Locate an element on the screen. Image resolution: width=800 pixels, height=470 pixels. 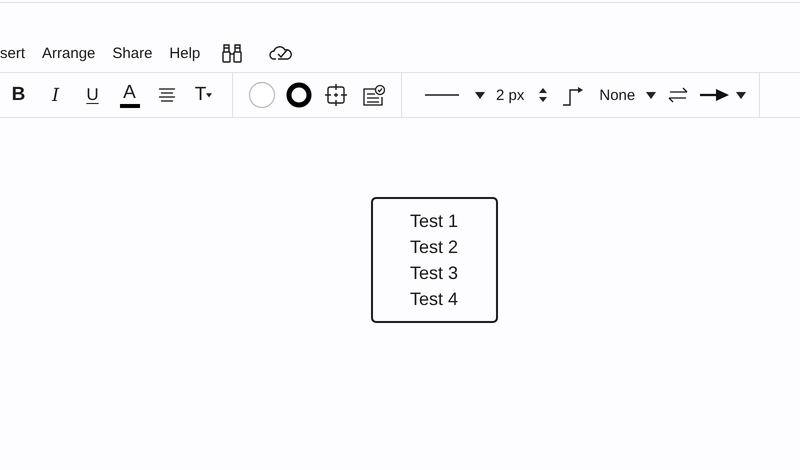
line-style-icon is located at coordinates (442, 95).